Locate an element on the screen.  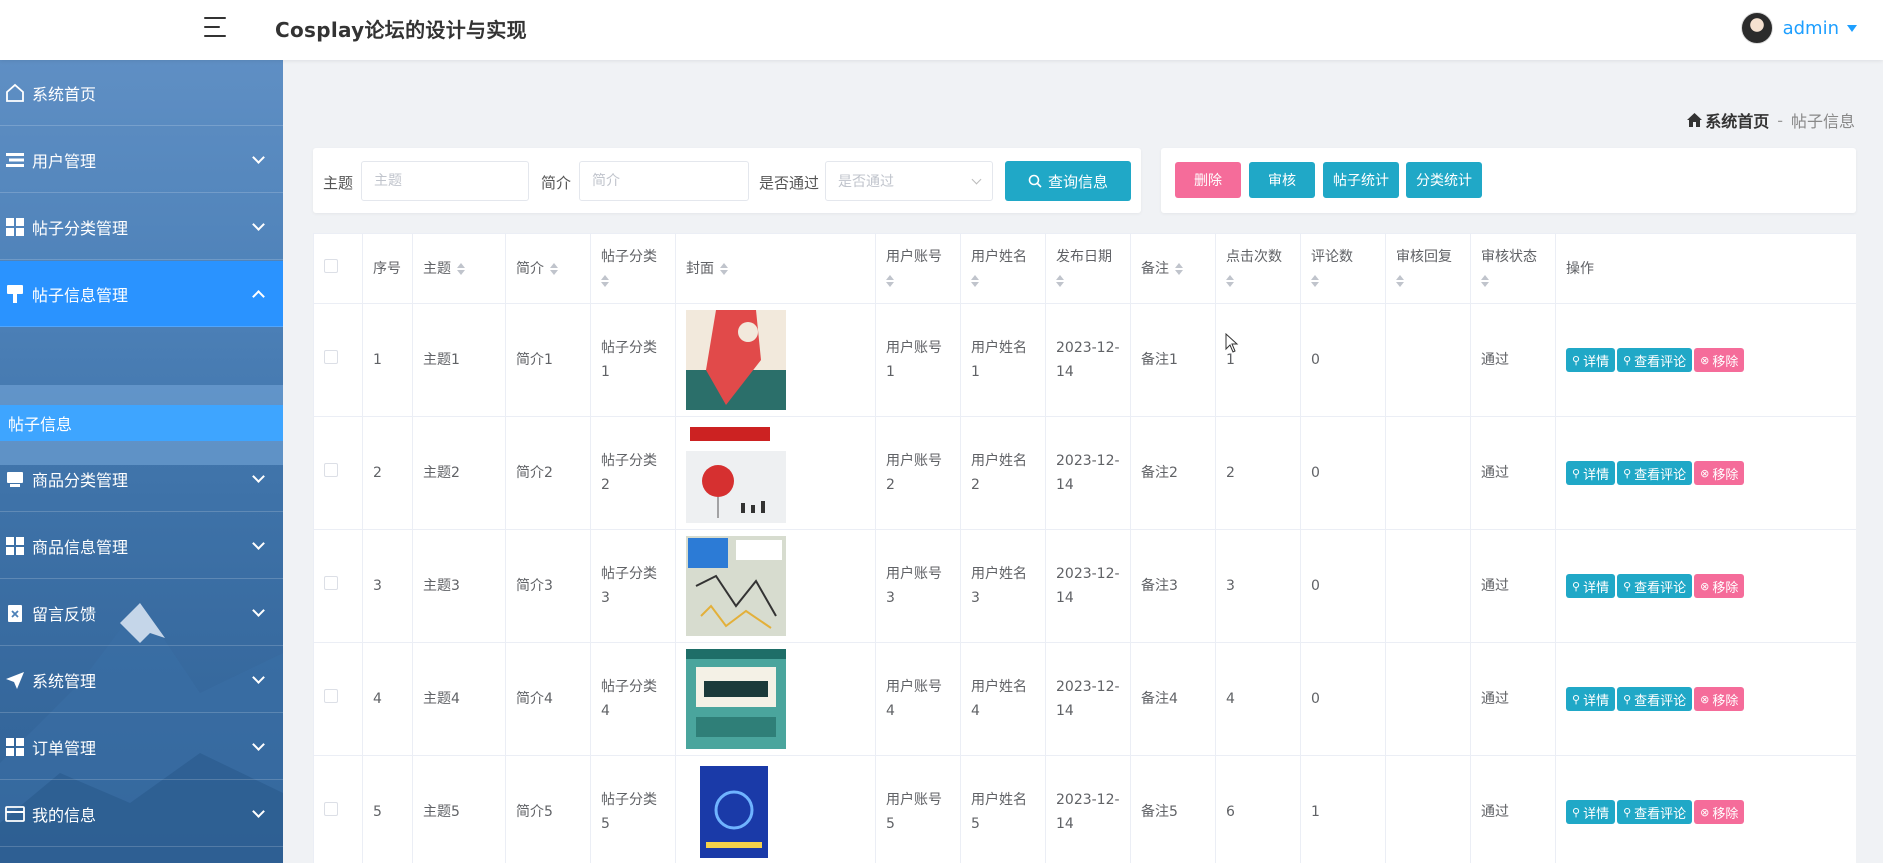
cell-date: 2023-12-14 is located at coordinates (1088, 473).